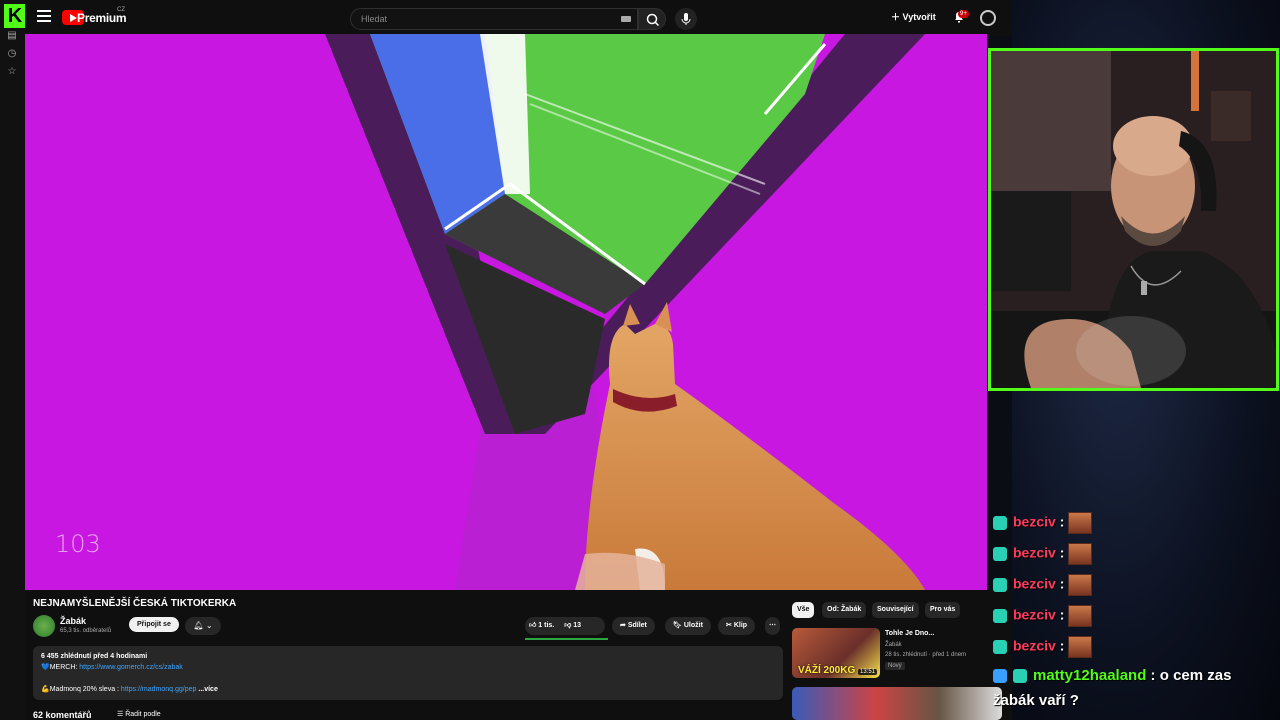 The width and height of the screenshot is (1280, 720). What do you see at coordinates (895, 610) in the screenshot?
I see `chip-related: Související` at bounding box center [895, 610].